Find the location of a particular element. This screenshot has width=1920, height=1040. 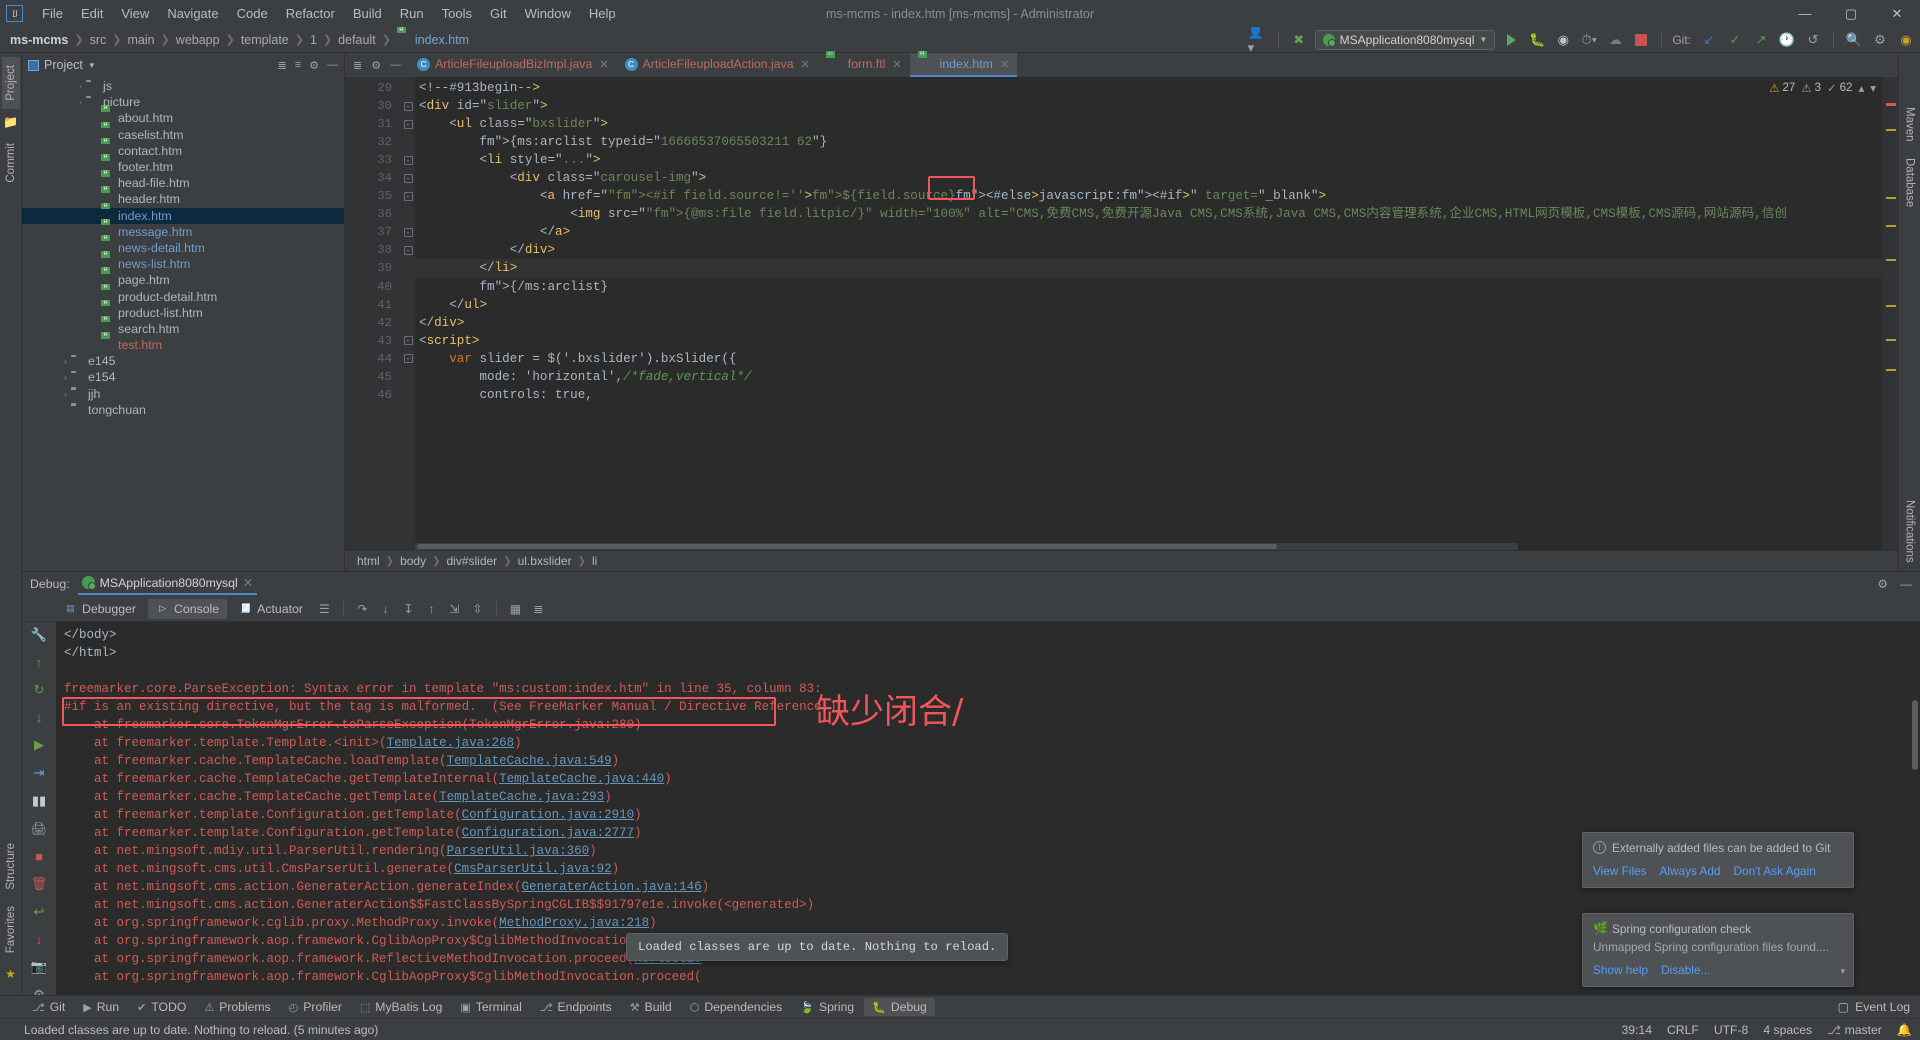

tree-item-news-detail-htm: news-detail.htm is located at coordinates (183, 248).